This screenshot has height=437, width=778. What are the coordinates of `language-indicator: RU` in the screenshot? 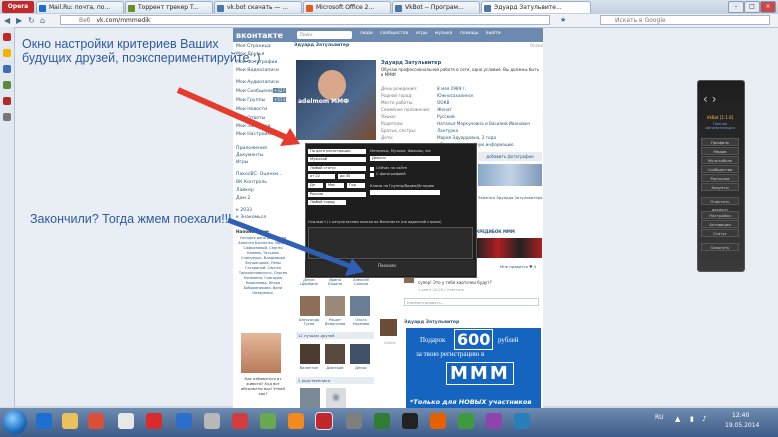 It's located at (659, 417).